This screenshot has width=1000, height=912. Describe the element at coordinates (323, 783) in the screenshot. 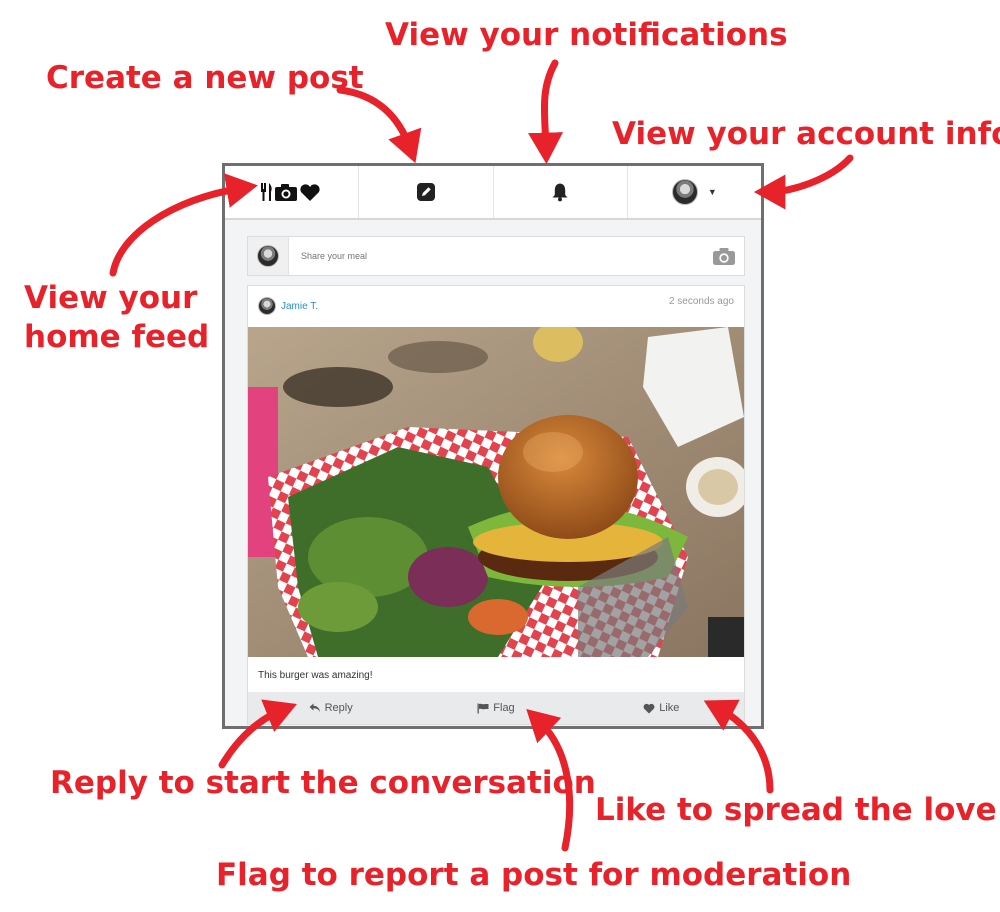

I see `callout-reply: Reply to start the conversation` at that location.